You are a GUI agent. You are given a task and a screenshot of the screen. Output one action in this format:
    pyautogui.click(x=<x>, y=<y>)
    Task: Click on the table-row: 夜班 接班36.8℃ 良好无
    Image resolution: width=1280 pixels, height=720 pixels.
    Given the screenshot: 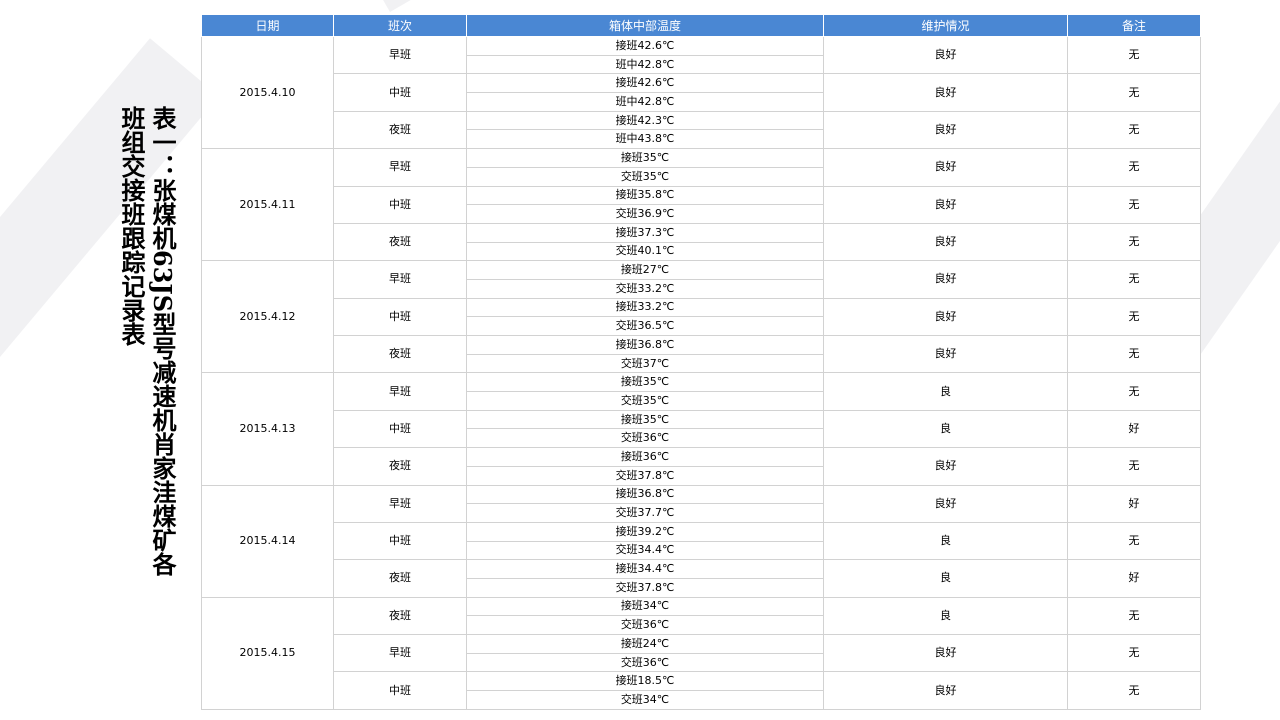 What is the action you would take?
    pyautogui.click(x=701, y=354)
    